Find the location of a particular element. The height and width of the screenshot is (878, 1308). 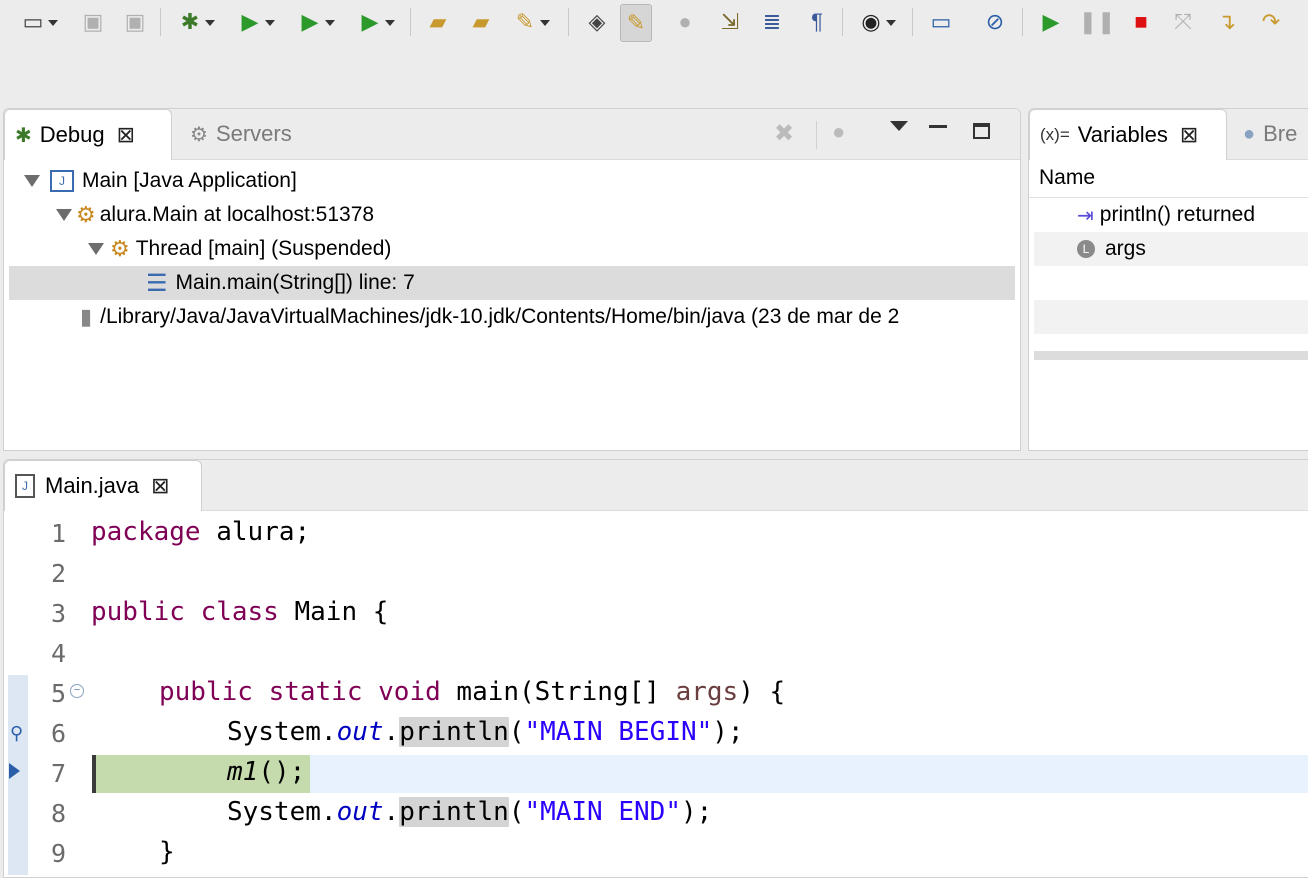

tab-variables-label: Variables is located at coordinates (1122, 134).